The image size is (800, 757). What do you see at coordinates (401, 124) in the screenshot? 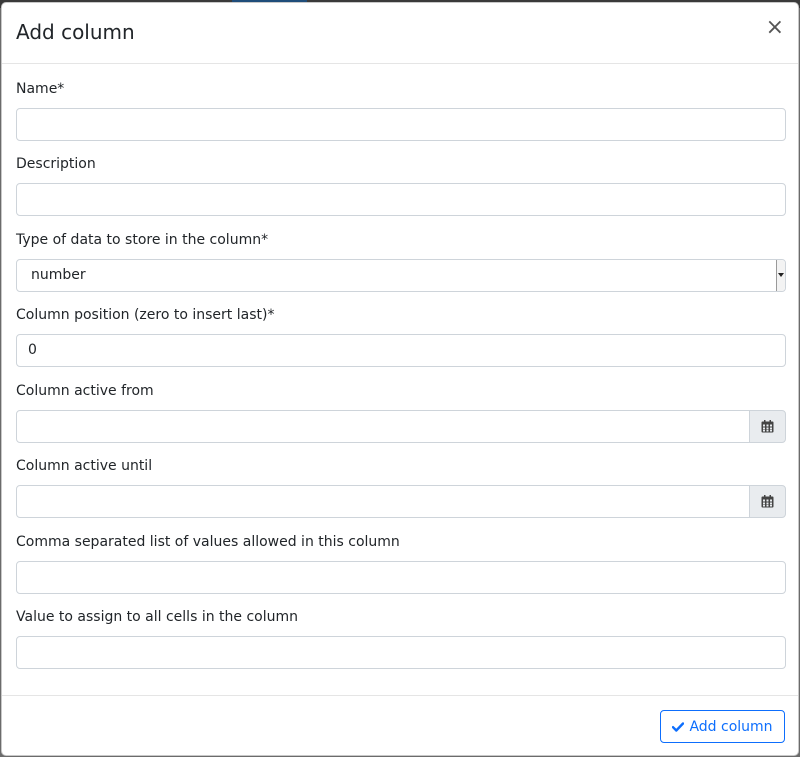
I see `name-input` at bounding box center [401, 124].